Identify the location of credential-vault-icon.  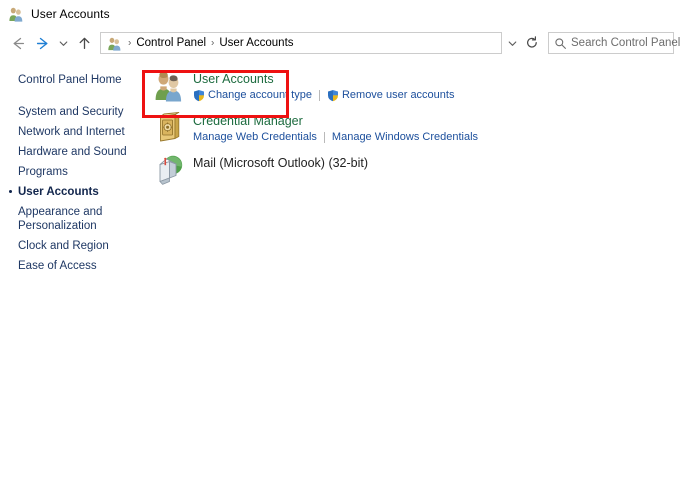
(169, 128).